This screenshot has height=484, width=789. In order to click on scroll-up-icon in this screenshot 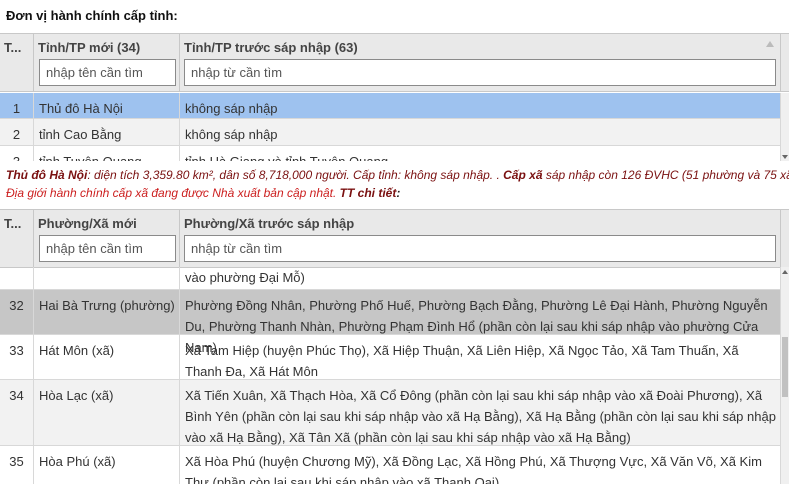, I will do `click(785, 272)`.